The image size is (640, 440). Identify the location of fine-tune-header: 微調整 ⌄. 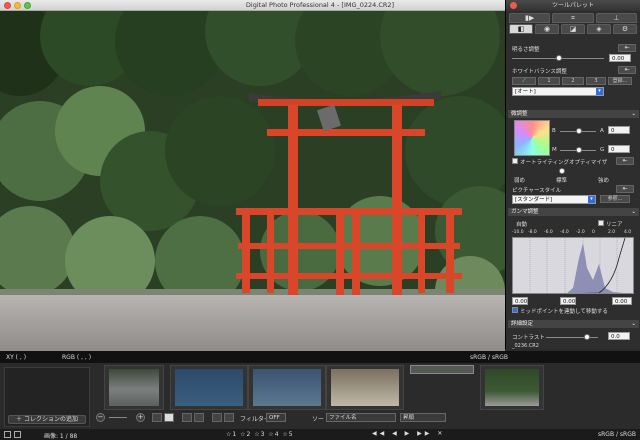
(573, 114).